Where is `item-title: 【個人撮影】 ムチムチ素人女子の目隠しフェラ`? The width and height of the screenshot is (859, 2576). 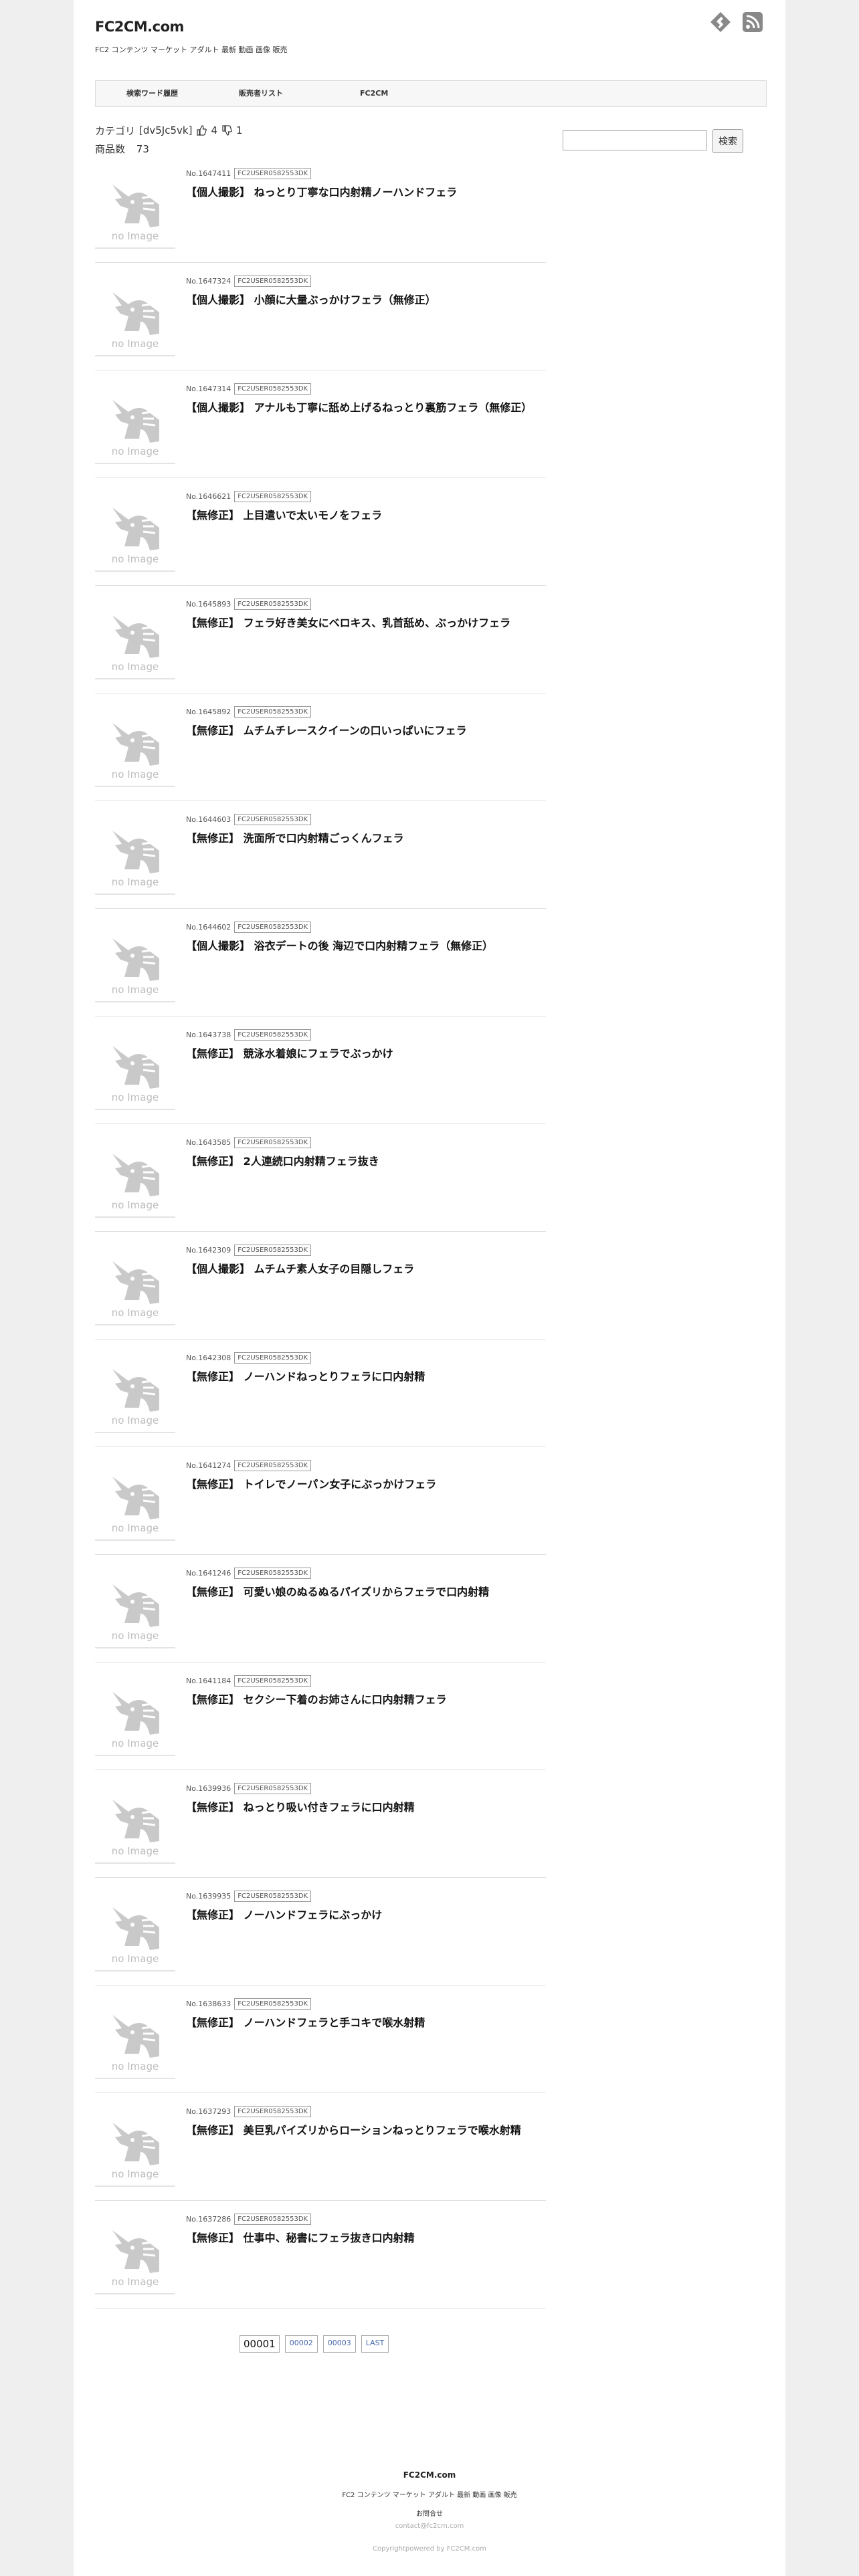
item-title: 【個人撮影】 ムチムチ素人女子の目隠しフェラ is located at coordinates (300, 1268).